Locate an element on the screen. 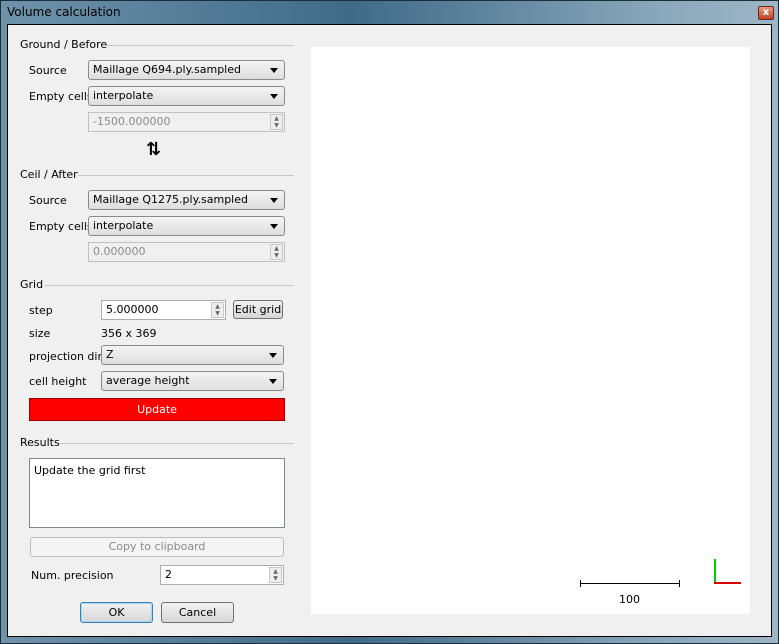  ceil-empty-value: interpolate is located at coordinates (123, 225).